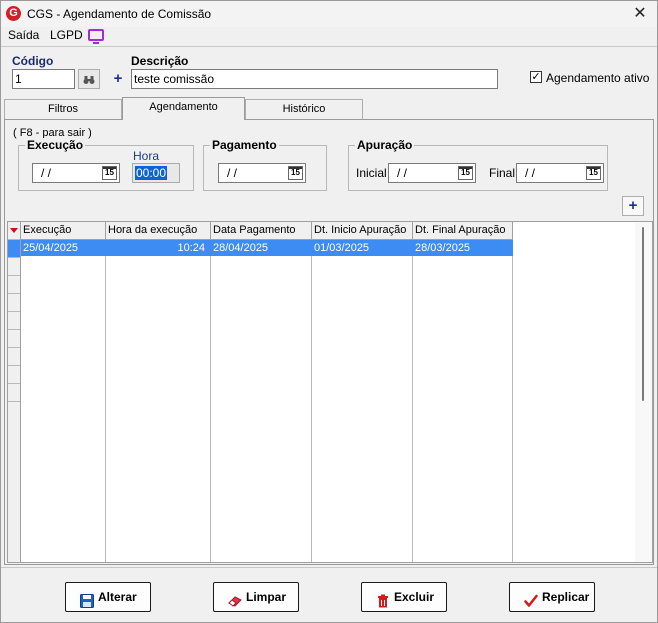  Describe the element at coordinates (329, 36) in the screenshot. I see `menu-bar: Saída LGPD` at that location.